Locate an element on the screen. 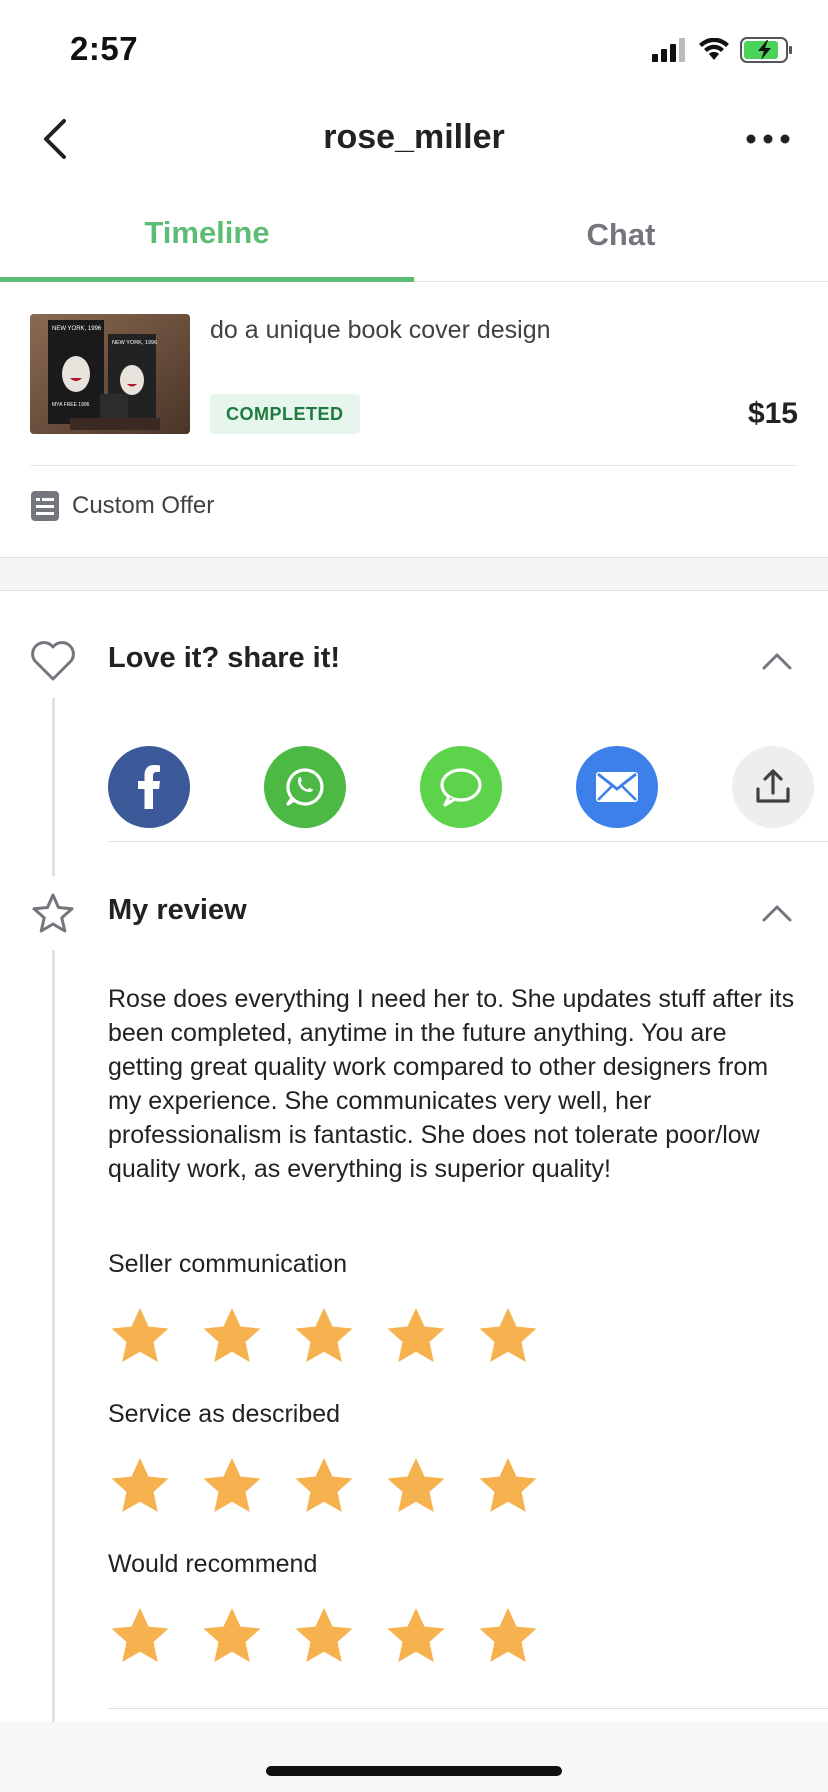 The image size is (828, 1792). heart-icon-wrap is located at coordinates (53, 661).